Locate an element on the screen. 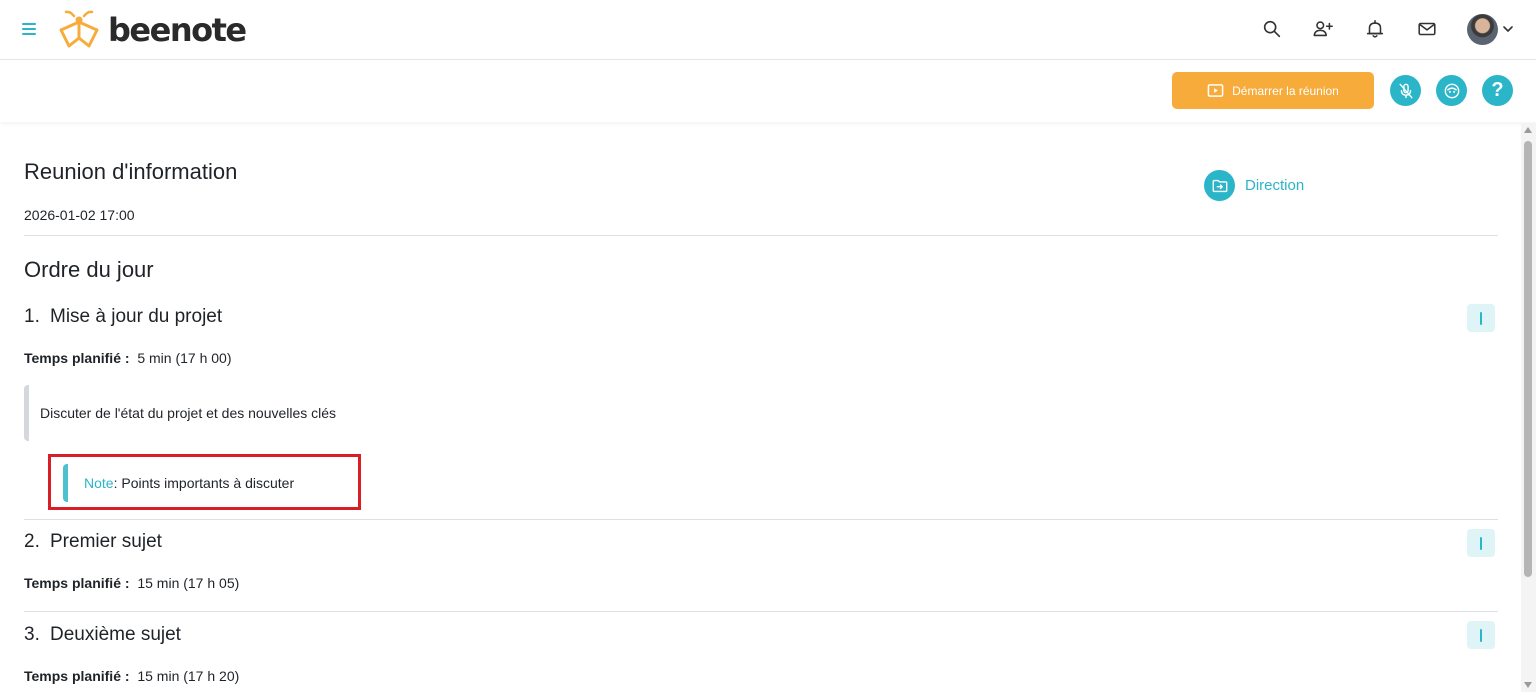 The image size is (1536, 692). agenda-item-planned-time: Temps planifié : 5 min (17 h 00) is located at coordinates (128, 358).